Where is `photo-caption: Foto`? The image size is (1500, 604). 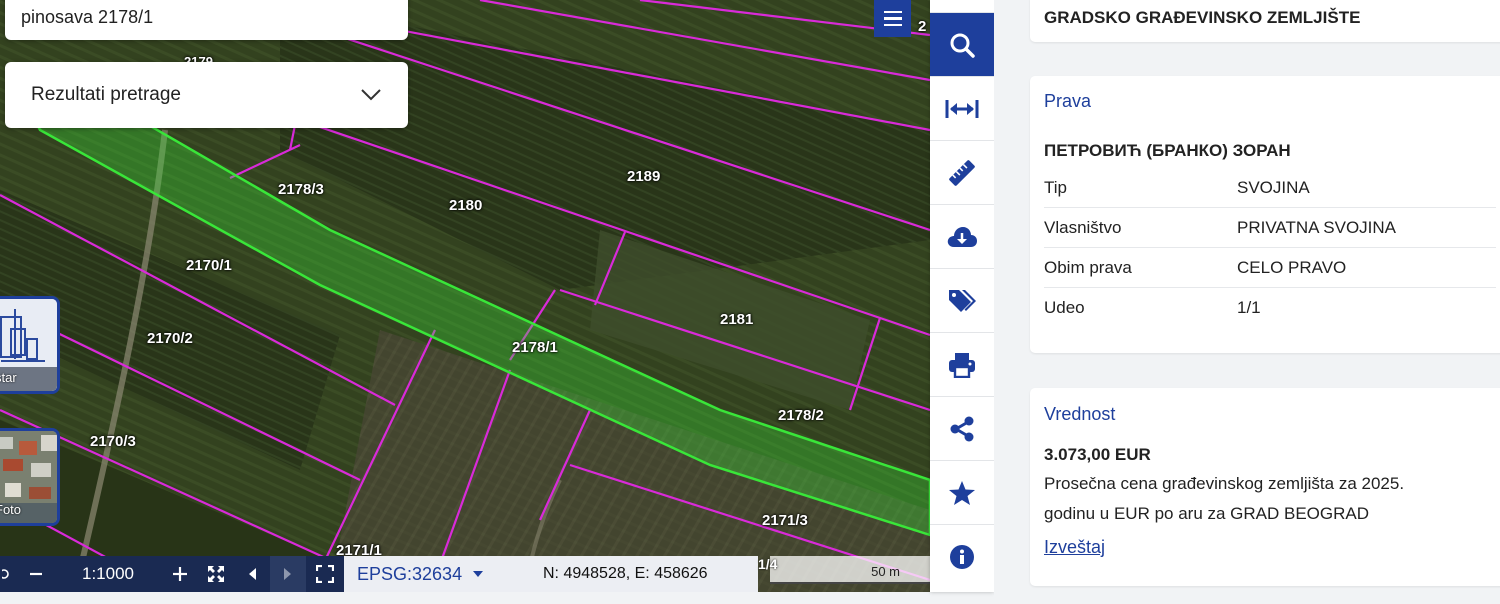 photo-caption: Foto is located at coordinates (11, 509).